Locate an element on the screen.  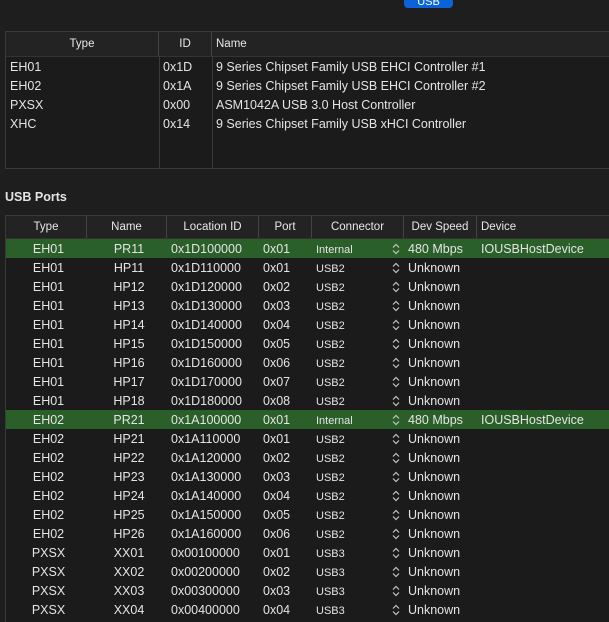
usb-port-row: EH01 HP13 0x1D130000 0x03 USB2 Unknown is located at coordinates (307, 305).